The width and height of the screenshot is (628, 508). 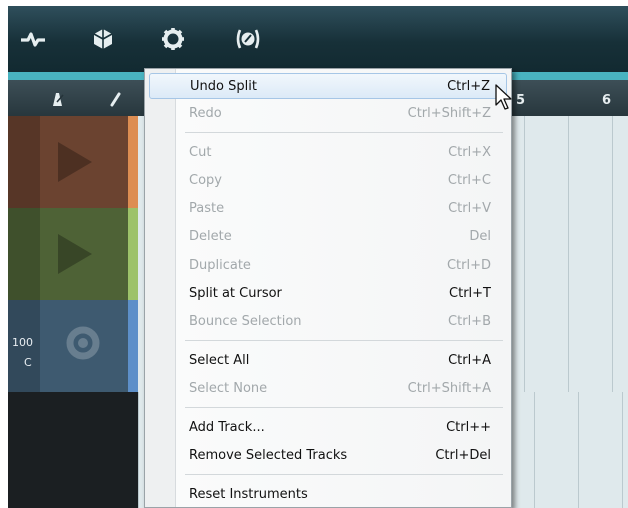 I want to click on empty-track-area, so click(x=73, y=450).